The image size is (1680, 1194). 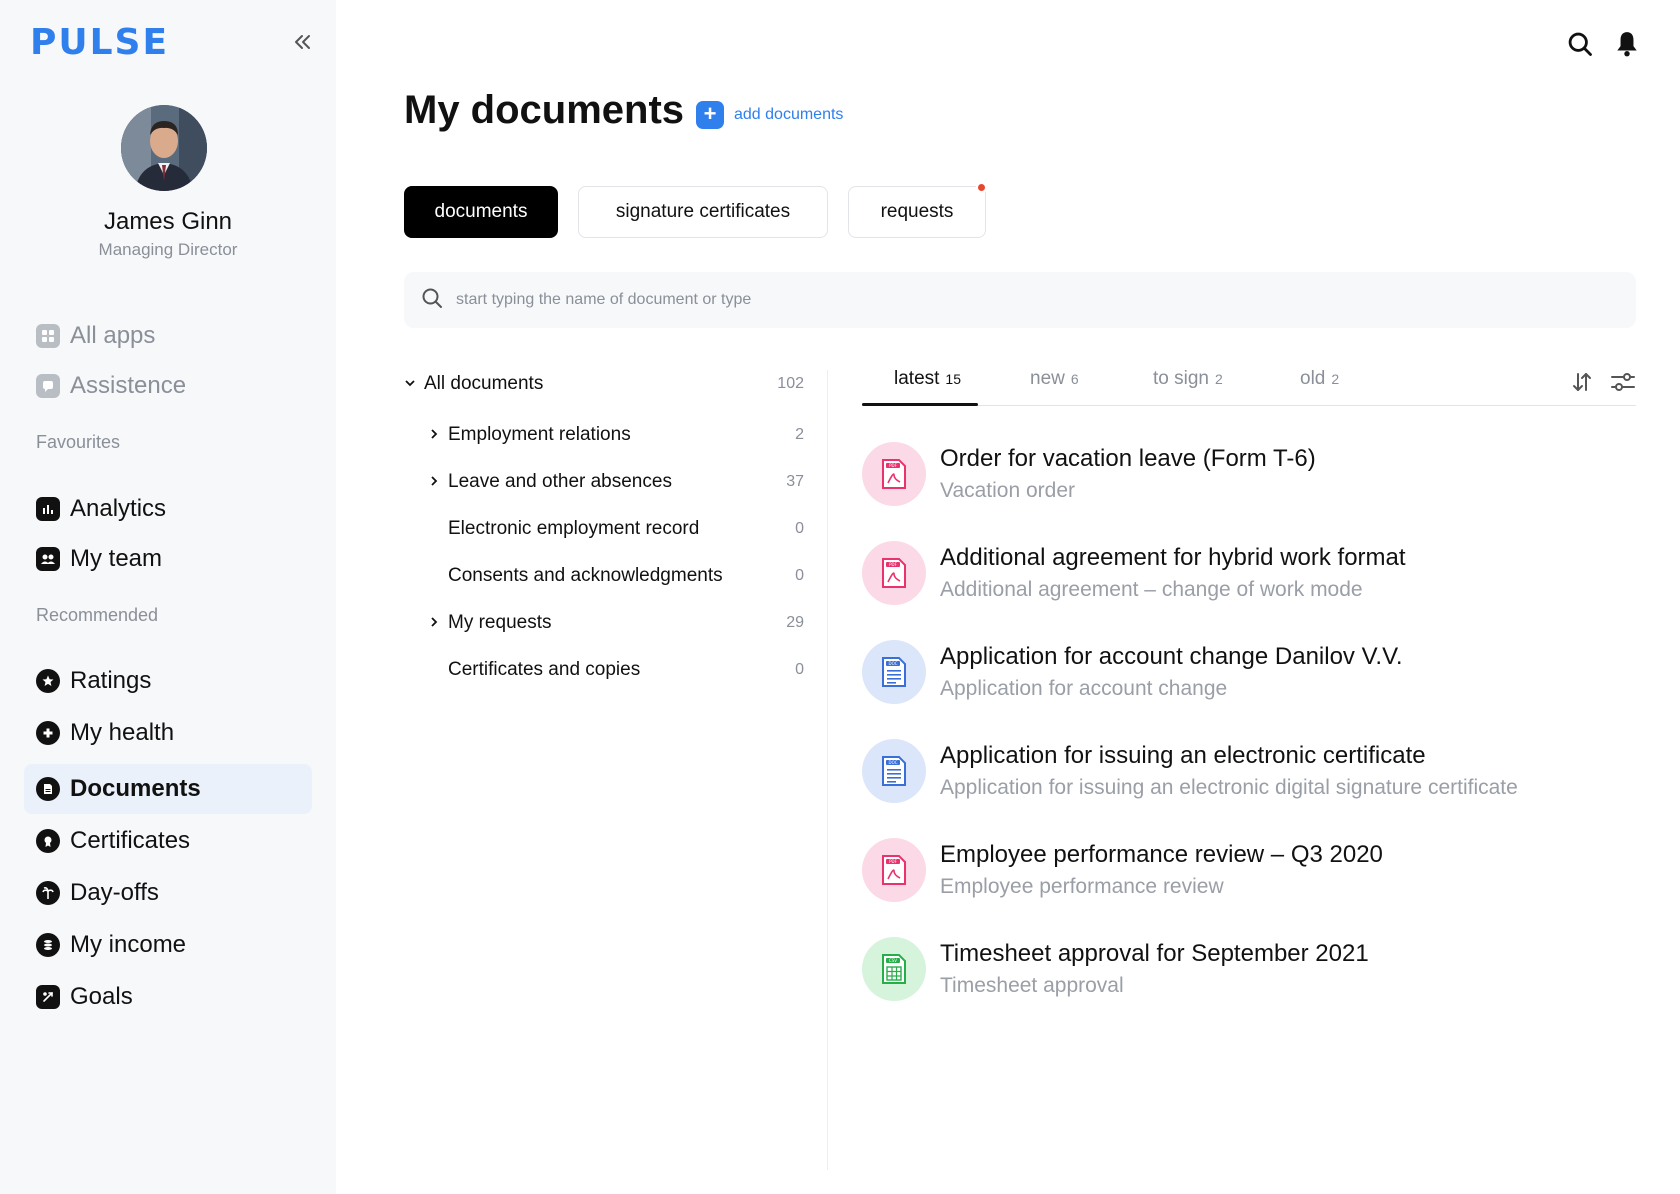 I want to click on tree-item-my-requests: My requests 29, so click(x=616, y=623).